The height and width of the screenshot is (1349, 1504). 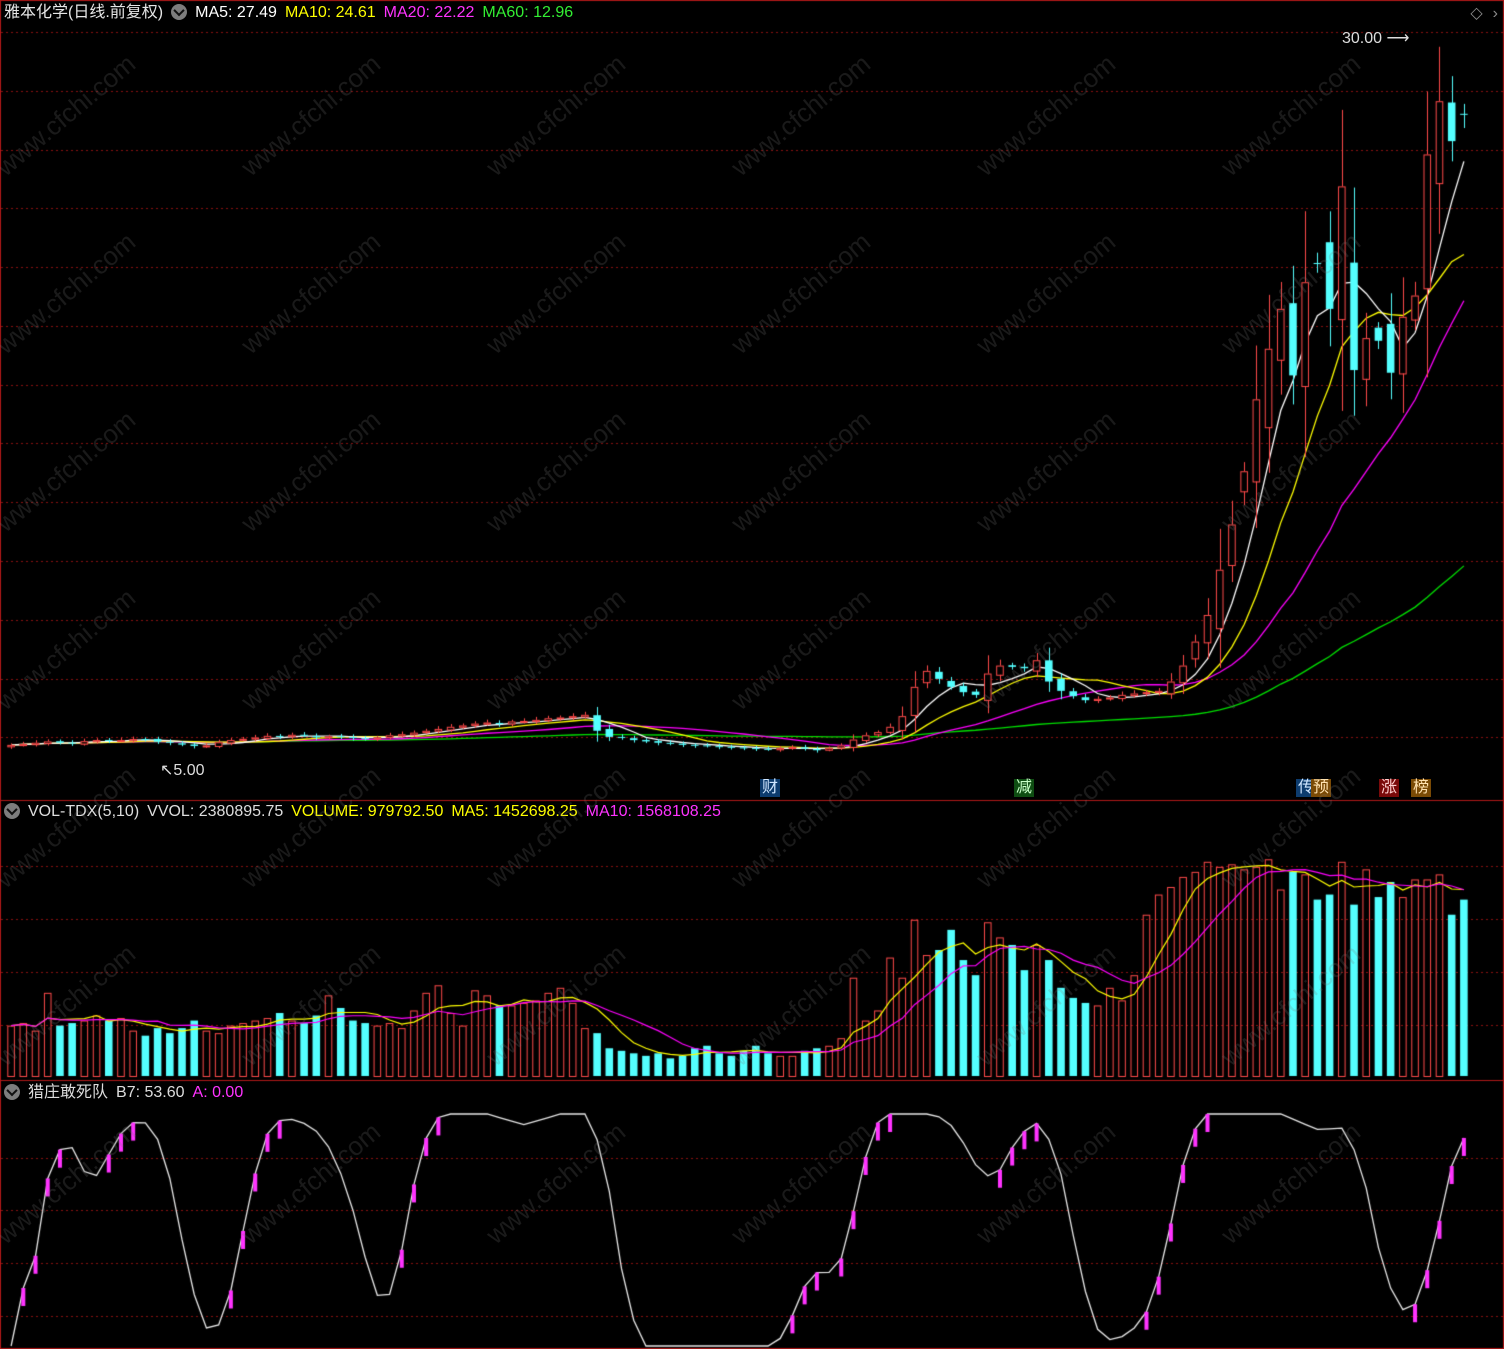 What do you see at coordinates (330, 12) in the screenshot?
I see `ma10-label: MA10: 24.61` at bounding box center [330, 12].